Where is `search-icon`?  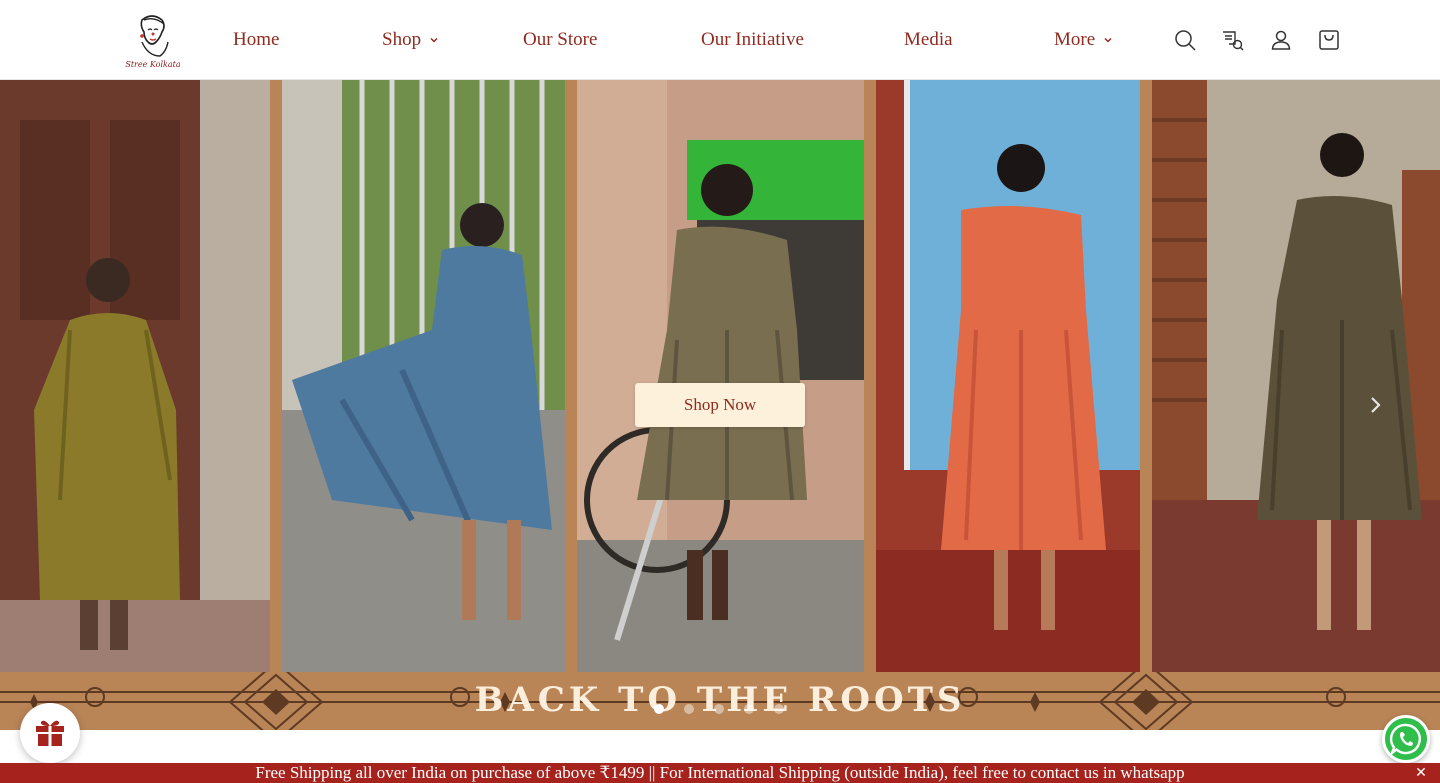 search-icon is located at coordinates (1185, 40).